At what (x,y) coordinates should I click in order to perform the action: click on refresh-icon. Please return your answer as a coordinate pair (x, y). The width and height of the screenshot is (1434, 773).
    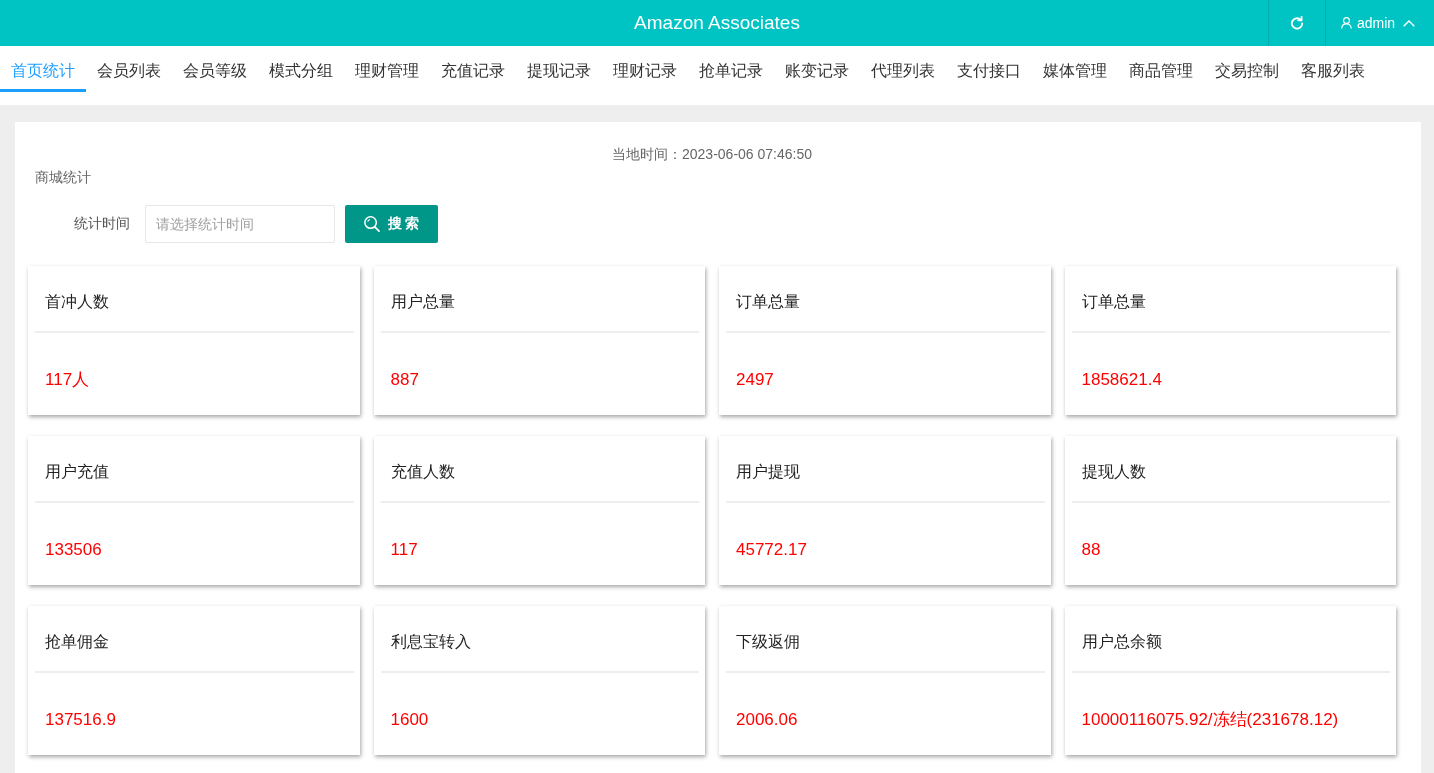
    Looking at the image, I should click on (1297, 23).